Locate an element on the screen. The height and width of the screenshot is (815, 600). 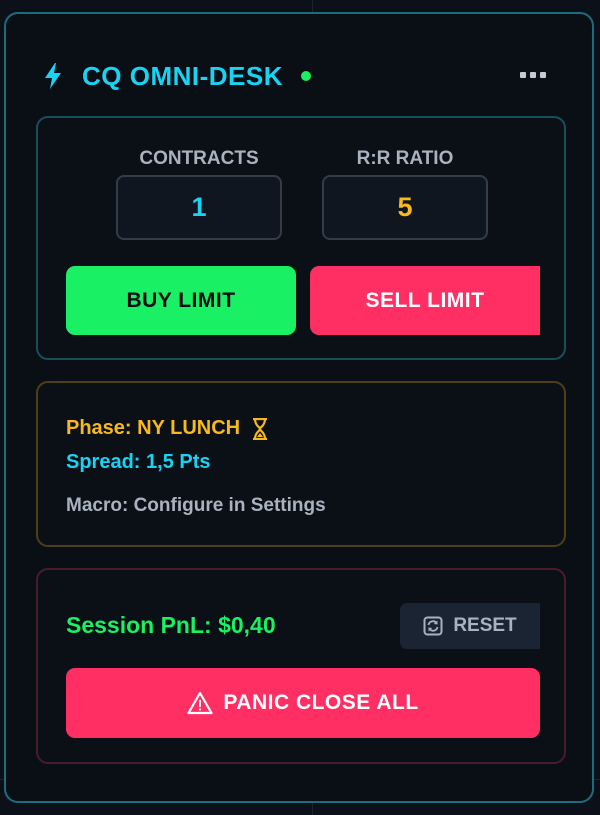
more-horizontal-icon is located at coordinates (533, 75).